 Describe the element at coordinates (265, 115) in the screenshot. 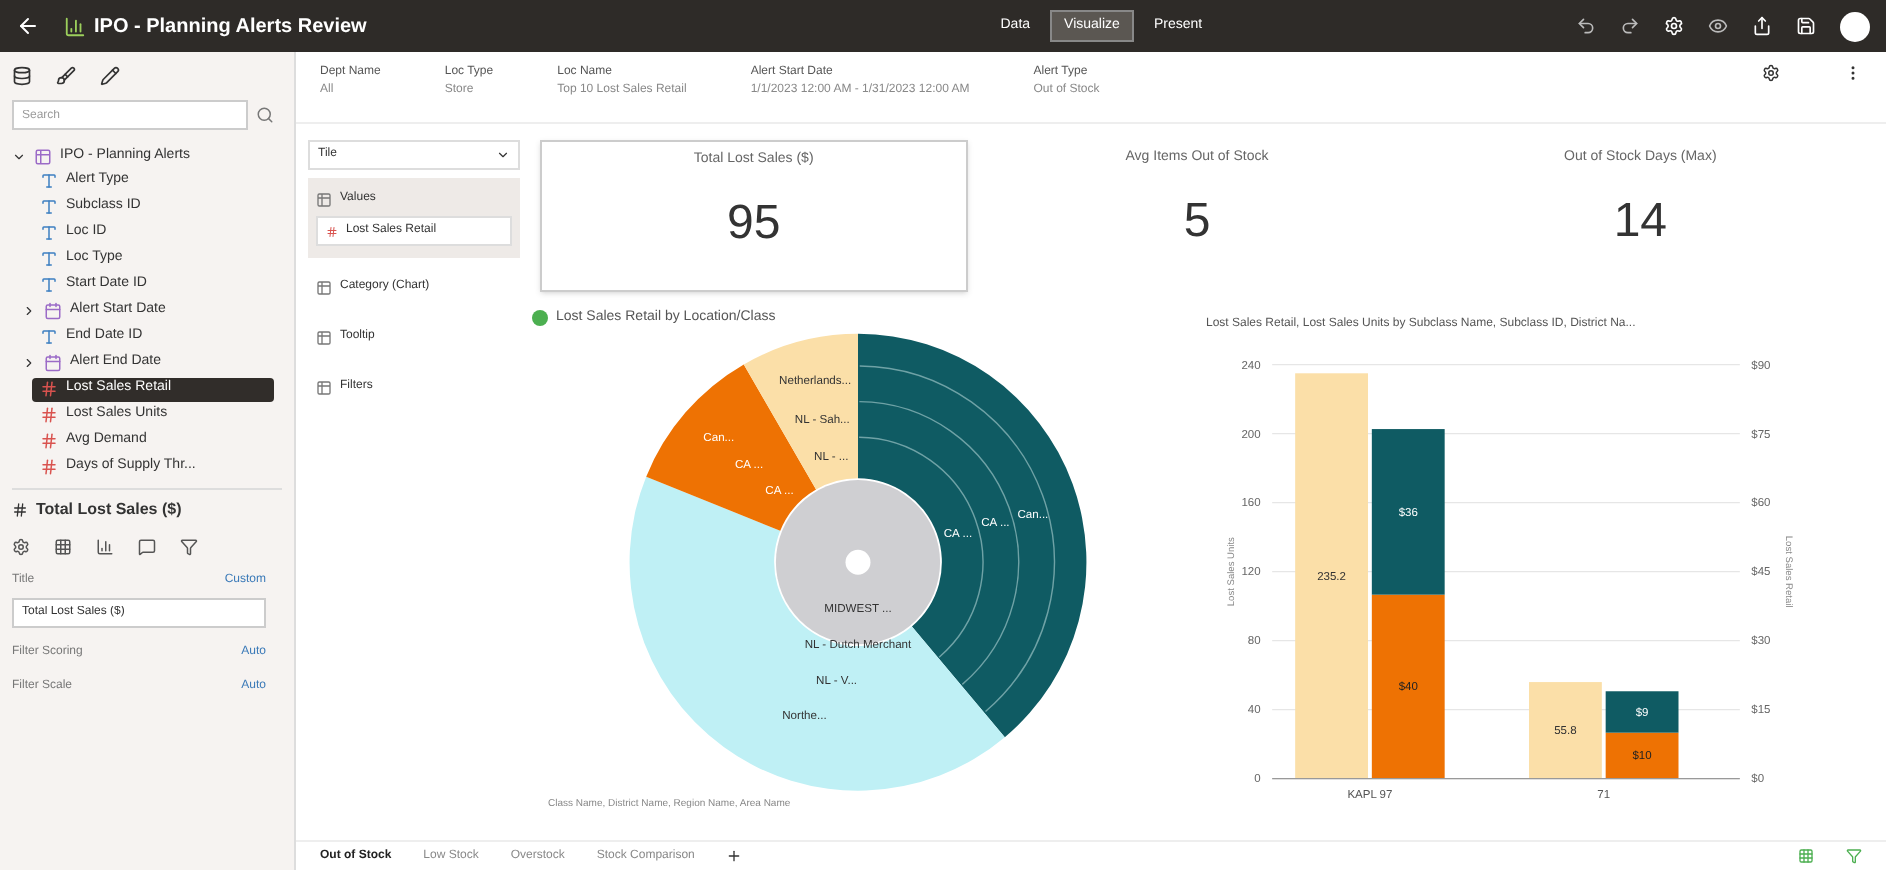

I see `search-icon` at that location.